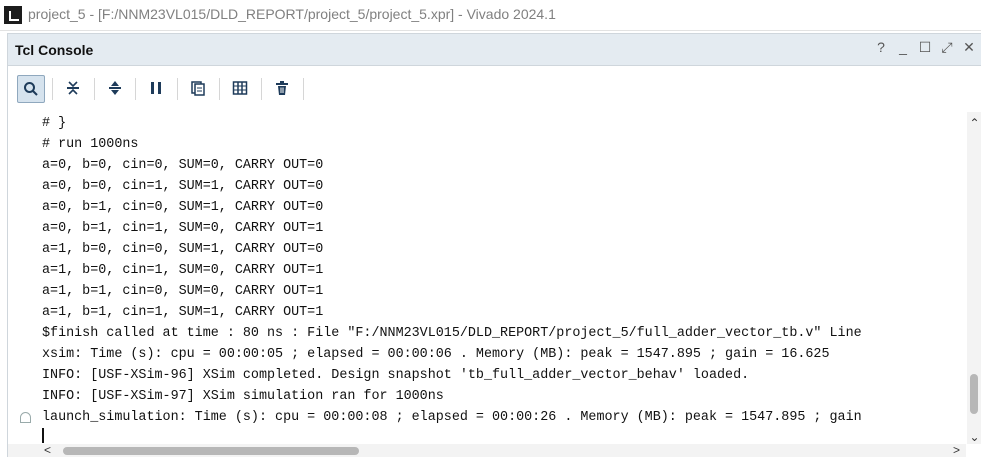  I want to click on table-icon, so click(240, 88).